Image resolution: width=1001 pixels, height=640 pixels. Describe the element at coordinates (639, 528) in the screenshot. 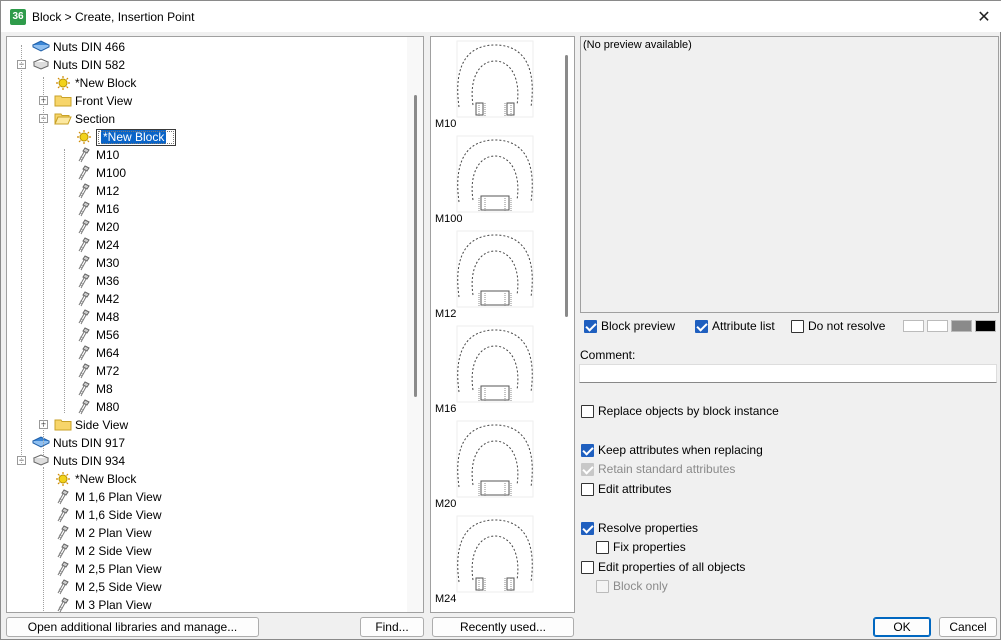

I see `resolve-properties-checkbox: Resolve properties` at that location.